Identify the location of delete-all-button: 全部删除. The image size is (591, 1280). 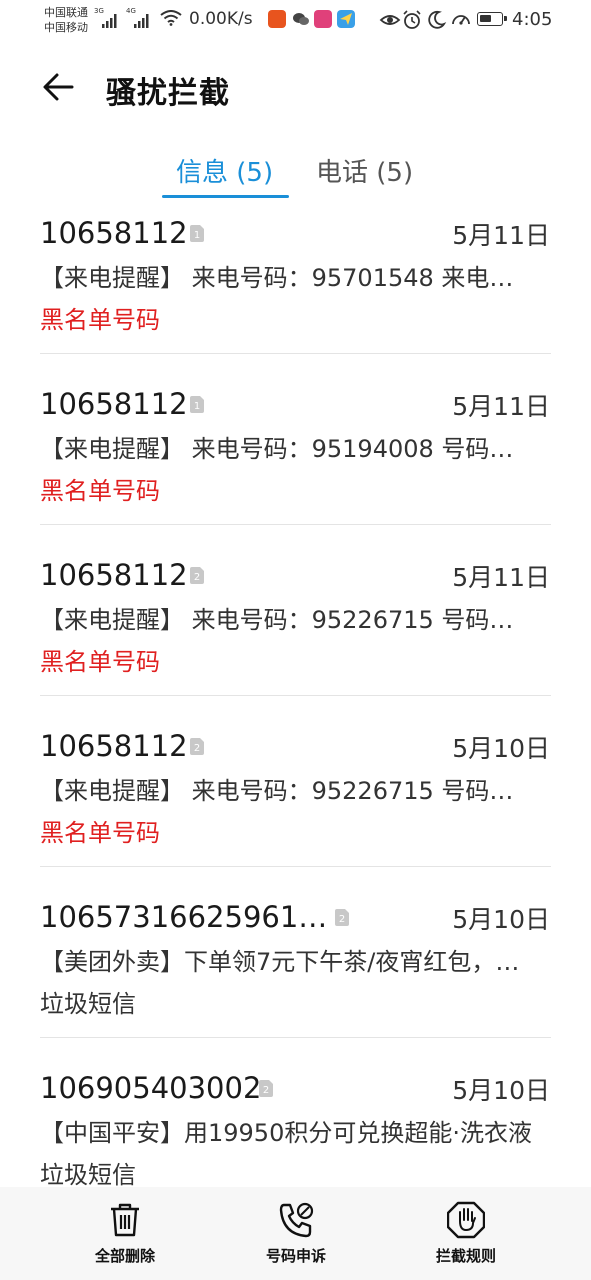
(125, 1233).